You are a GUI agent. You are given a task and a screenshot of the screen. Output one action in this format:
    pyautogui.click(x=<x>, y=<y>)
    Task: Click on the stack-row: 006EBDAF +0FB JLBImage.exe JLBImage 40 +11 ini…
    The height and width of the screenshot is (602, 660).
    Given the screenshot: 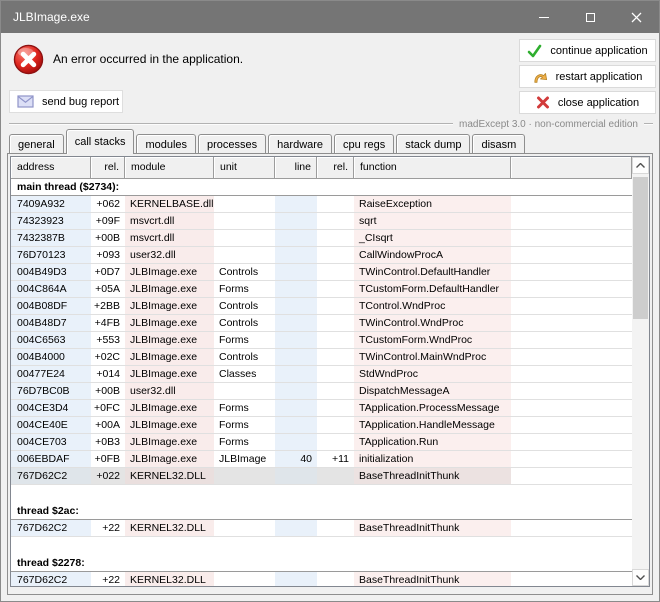 What is the action you would take?
    pyautogui.click(x=321, y=459)
    